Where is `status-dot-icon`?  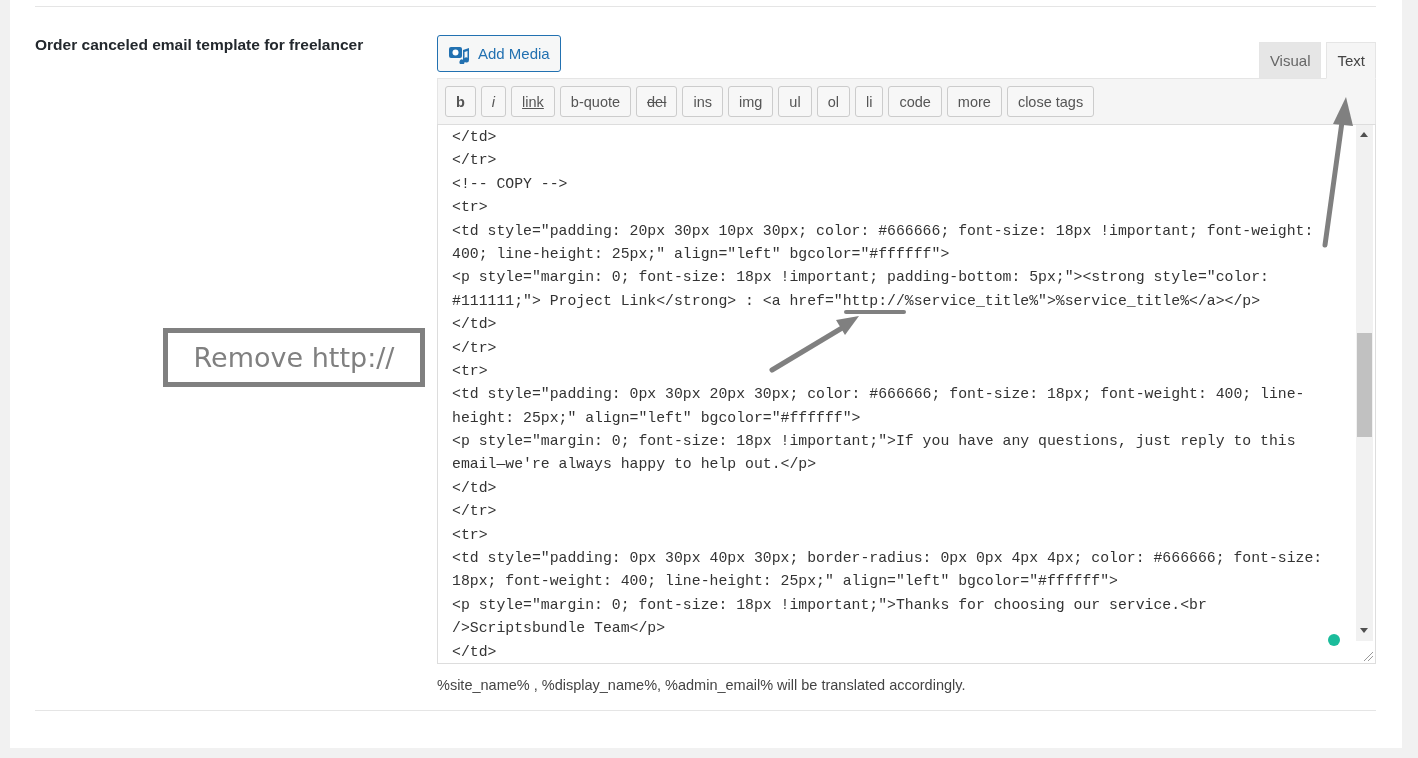 status-dot-icon is located at coordinates (1334, 640).